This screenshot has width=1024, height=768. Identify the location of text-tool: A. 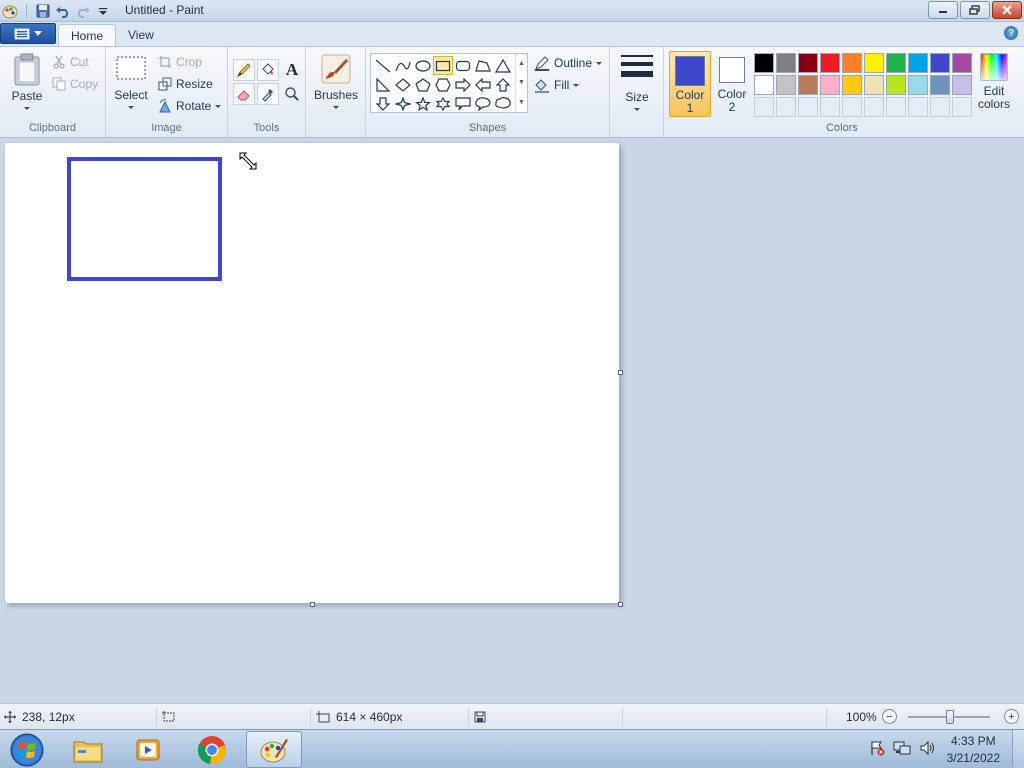
(292, 70).